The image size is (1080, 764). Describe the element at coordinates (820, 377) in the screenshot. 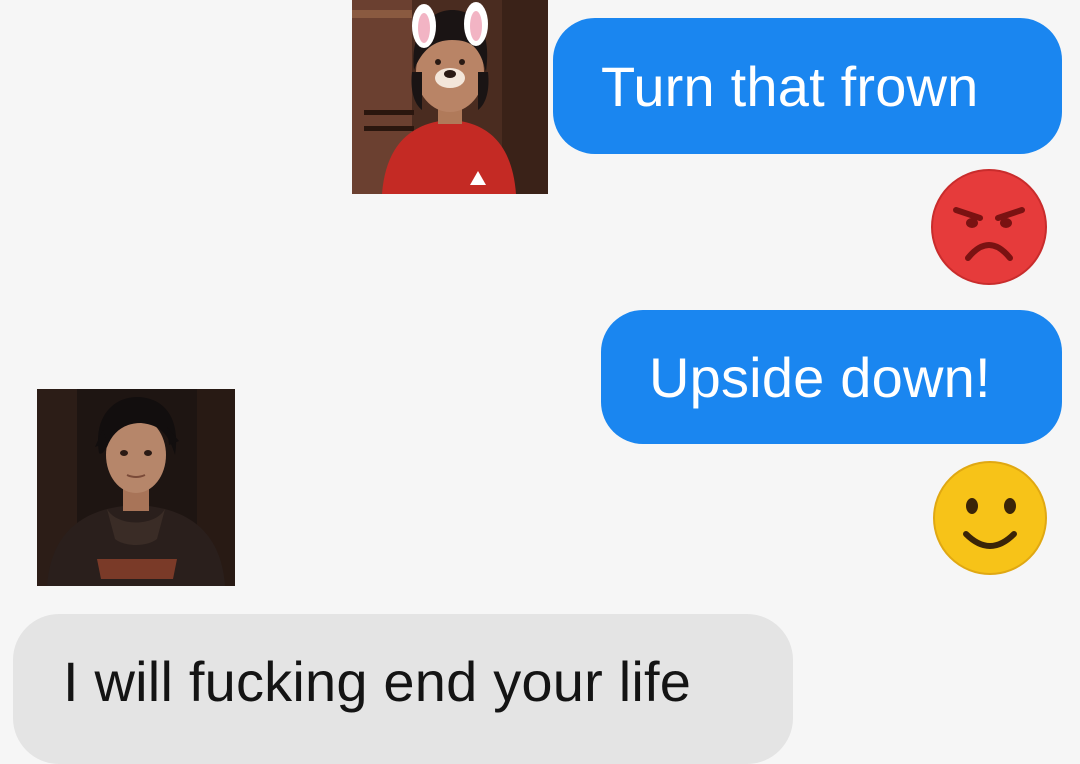

I see `message-text: Upside down!` at that location.